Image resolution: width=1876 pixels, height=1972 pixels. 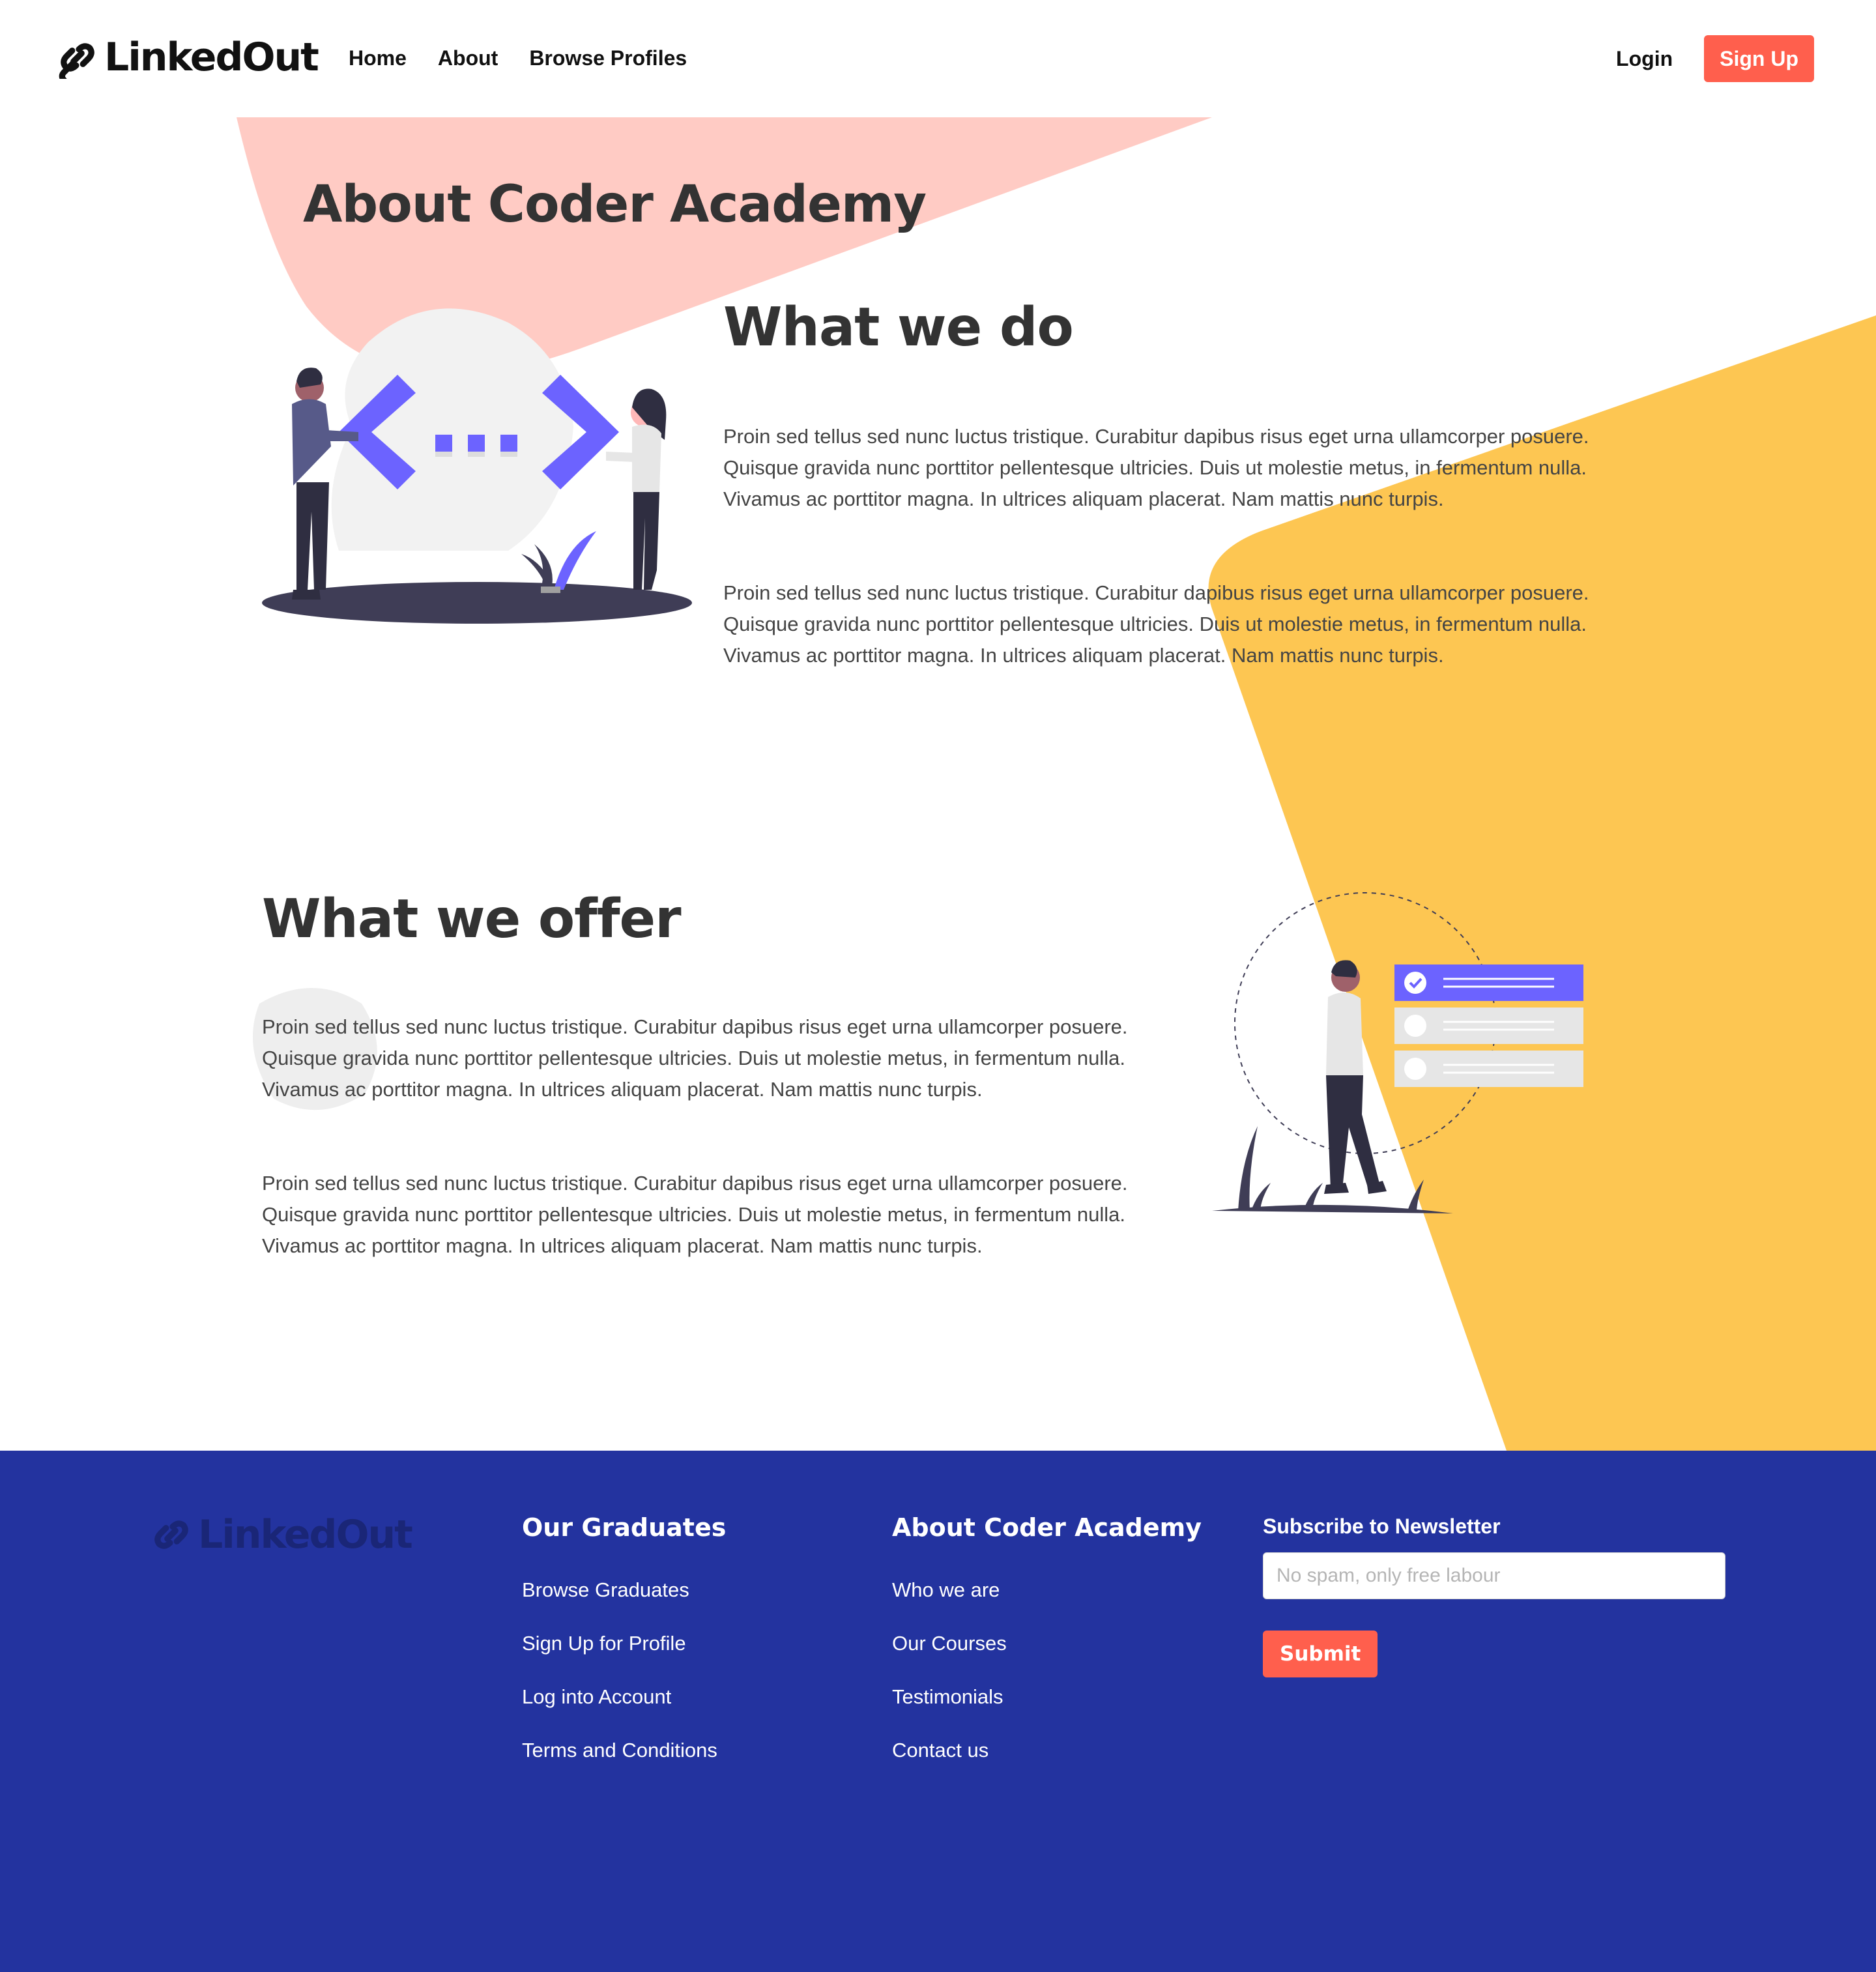 I want to click on checklist-card, so click(x=1488, y=1025).